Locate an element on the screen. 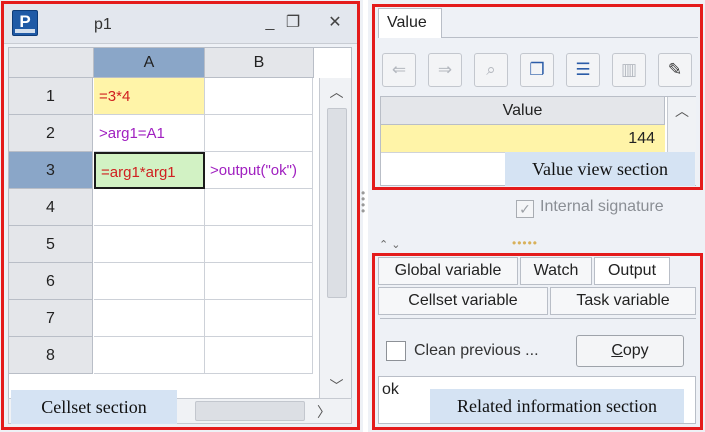 The width and height of the screenshot is (705, 432). output-text: ok is located at coordinates (390, 389).